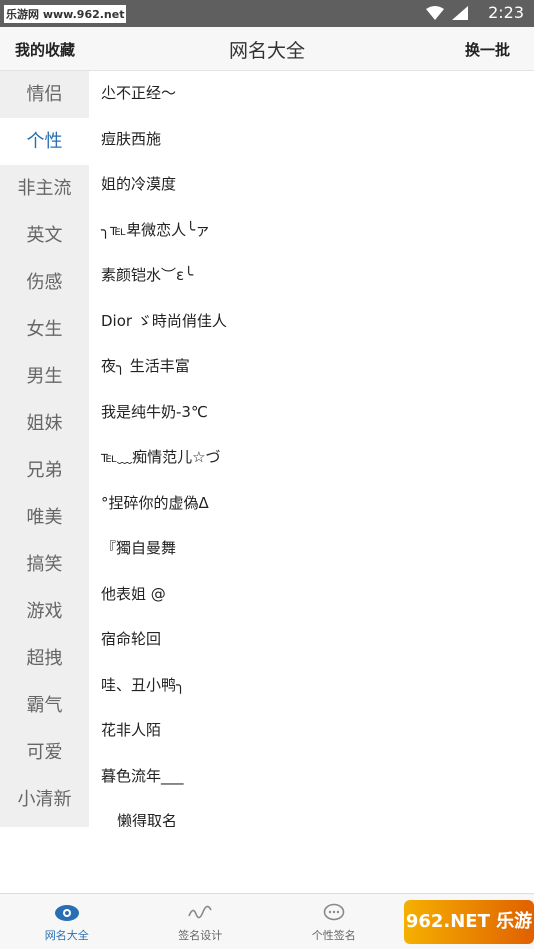  Describe the element at coordinates (44, 705) in the screenshot. I see `category-item: 霸气` at that location.